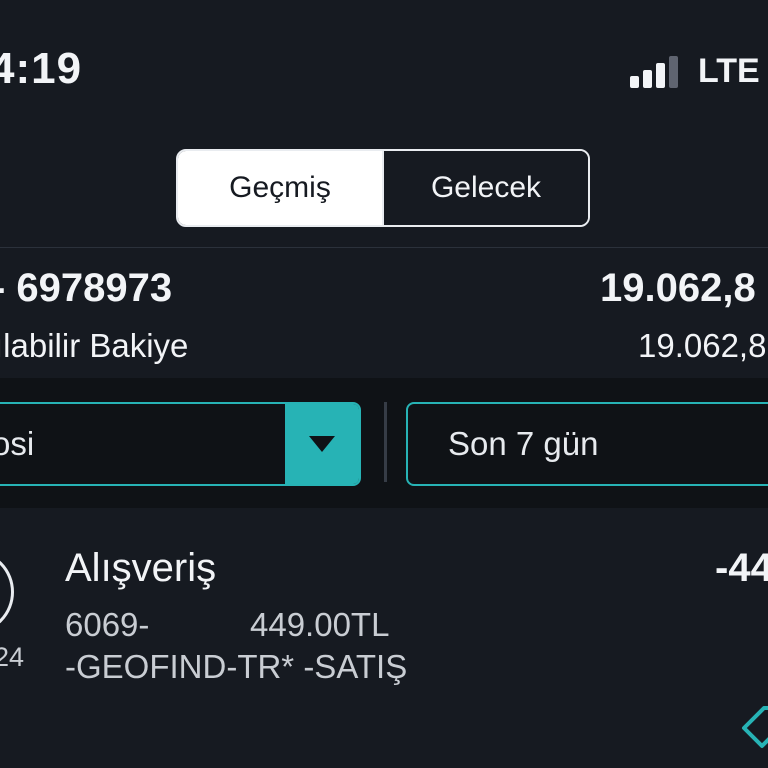 This screenshot has width=768, height=768. I want to click on available-balance: 19.062,8, so click(702, 345).